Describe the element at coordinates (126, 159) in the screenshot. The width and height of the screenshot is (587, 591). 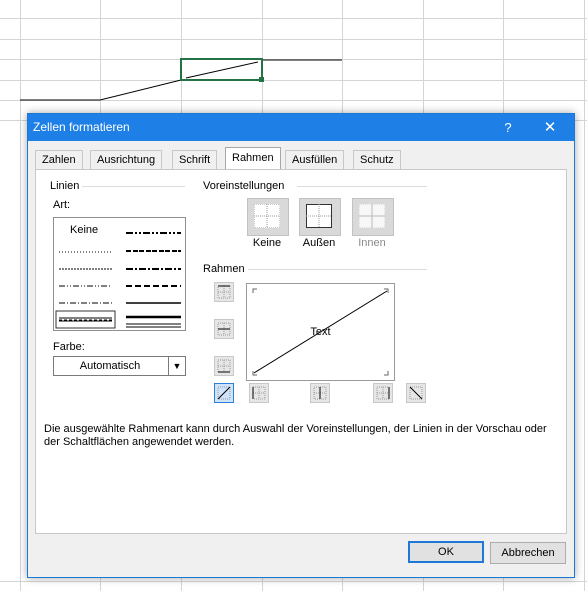
I see `tab-ausrichtung: Ausrichtung` at that location.